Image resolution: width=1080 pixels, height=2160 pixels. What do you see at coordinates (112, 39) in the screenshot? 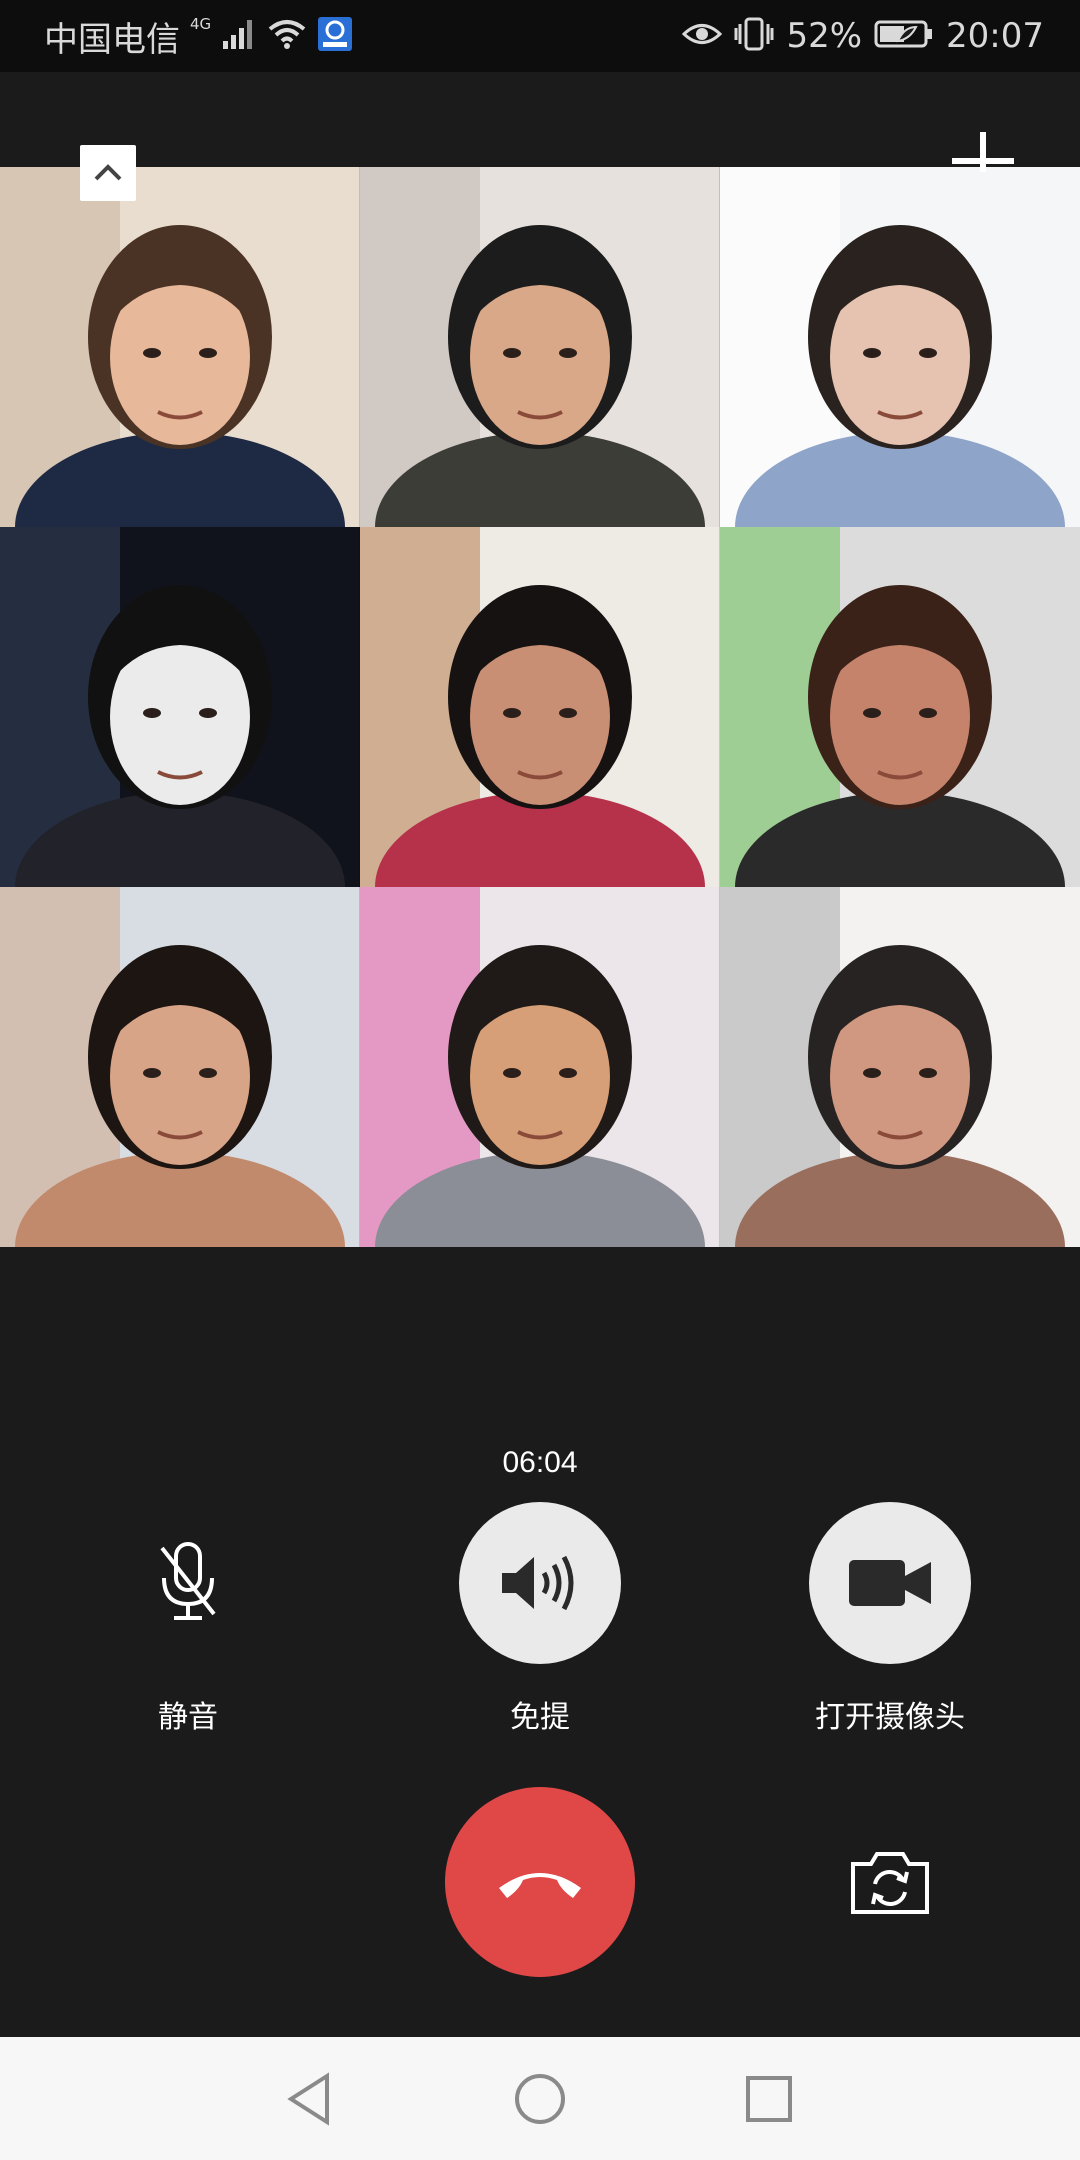
I see `carrier-name: 中国电信` at bounding box center [112, 39].